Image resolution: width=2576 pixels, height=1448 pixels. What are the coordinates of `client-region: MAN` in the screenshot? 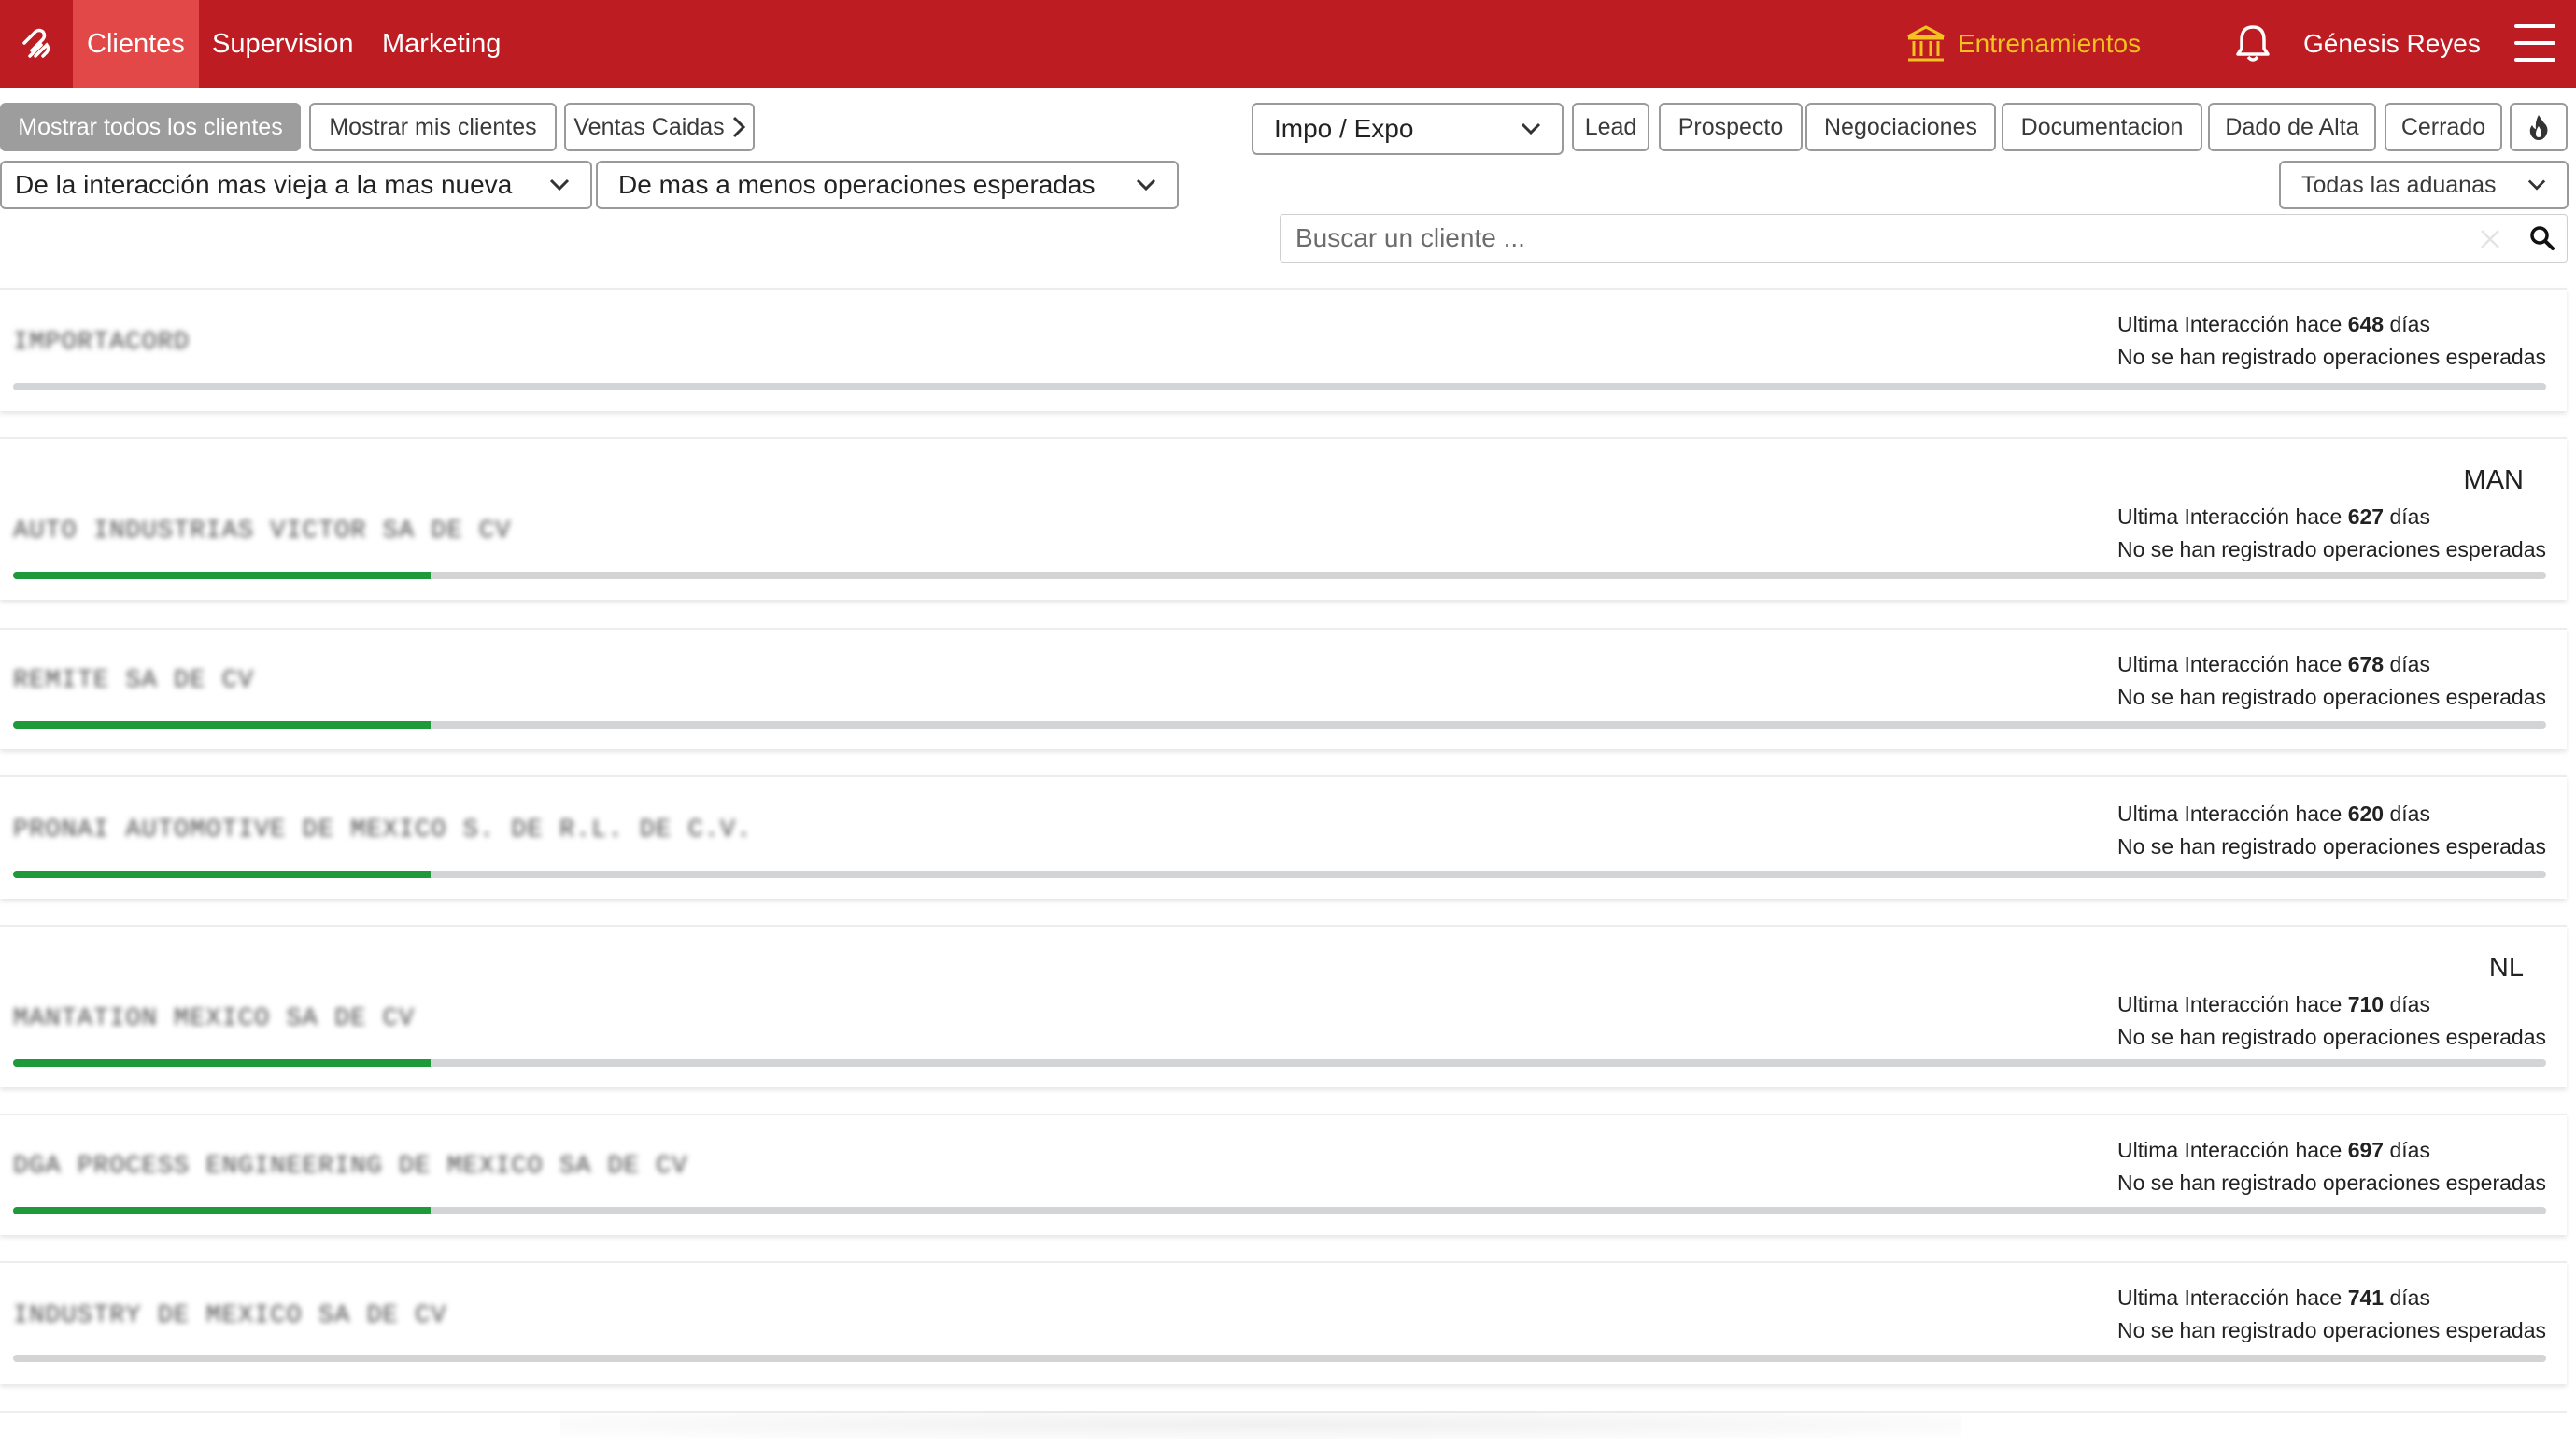 It's located at (2493, 480).